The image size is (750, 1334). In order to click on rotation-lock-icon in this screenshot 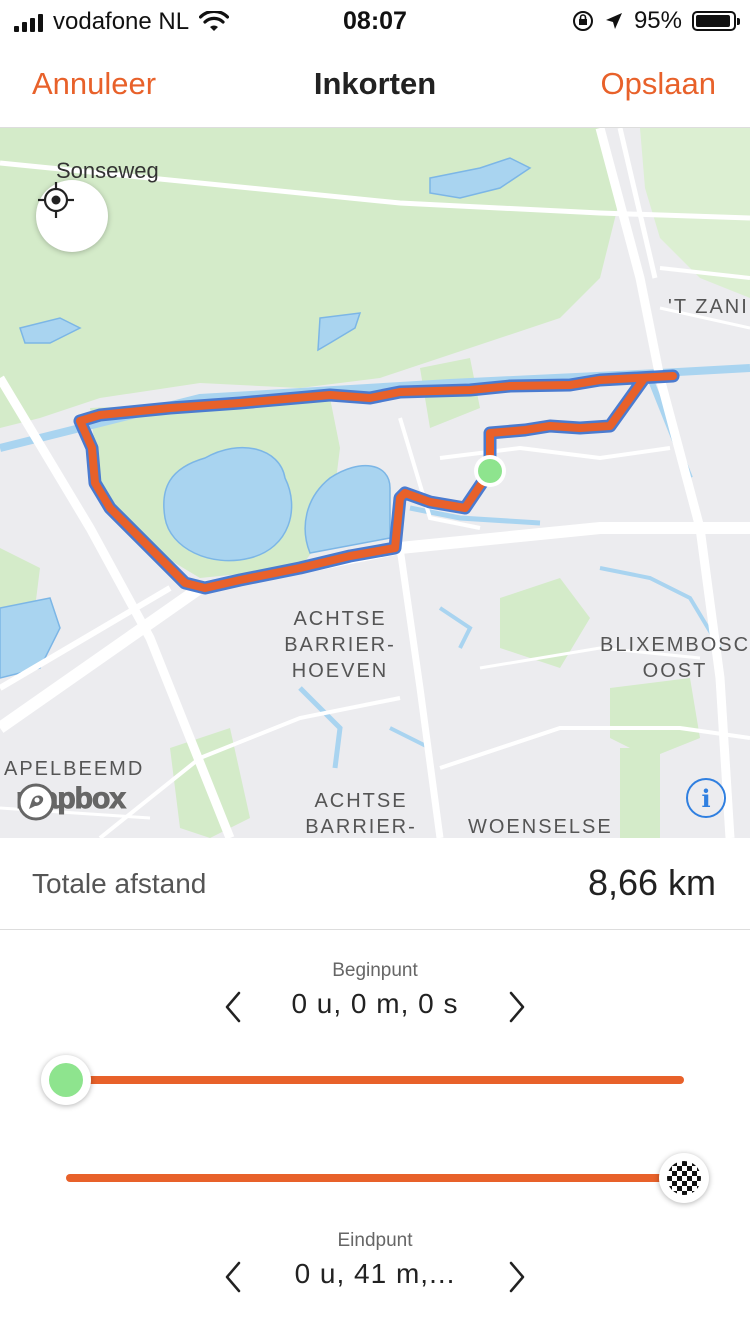, I will do `click(582, 21)`.